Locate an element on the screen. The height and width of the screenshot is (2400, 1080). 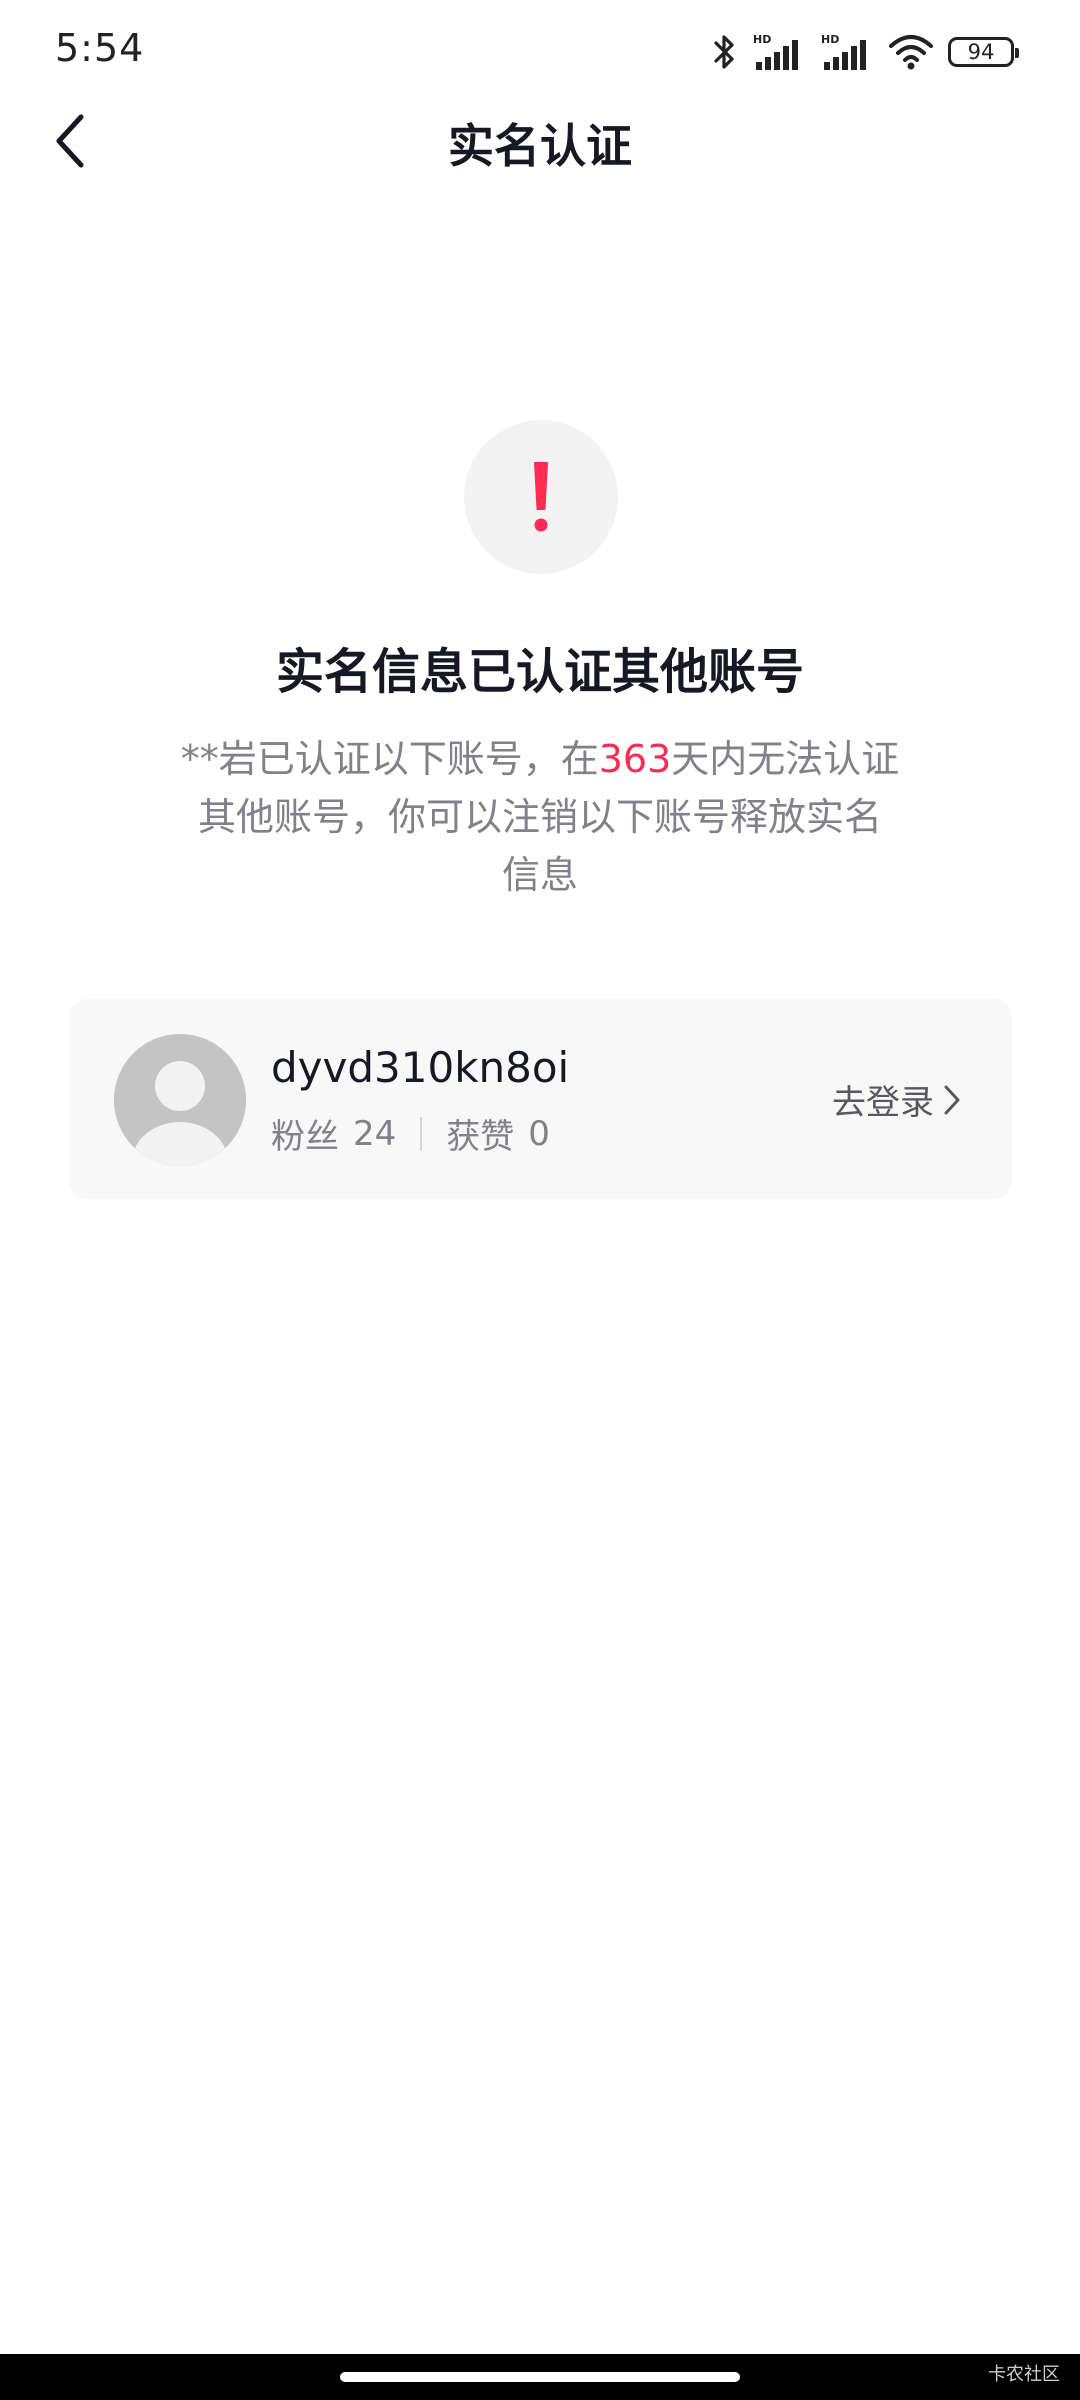
chevron-right-icon is located at coordinates (952, 1099).